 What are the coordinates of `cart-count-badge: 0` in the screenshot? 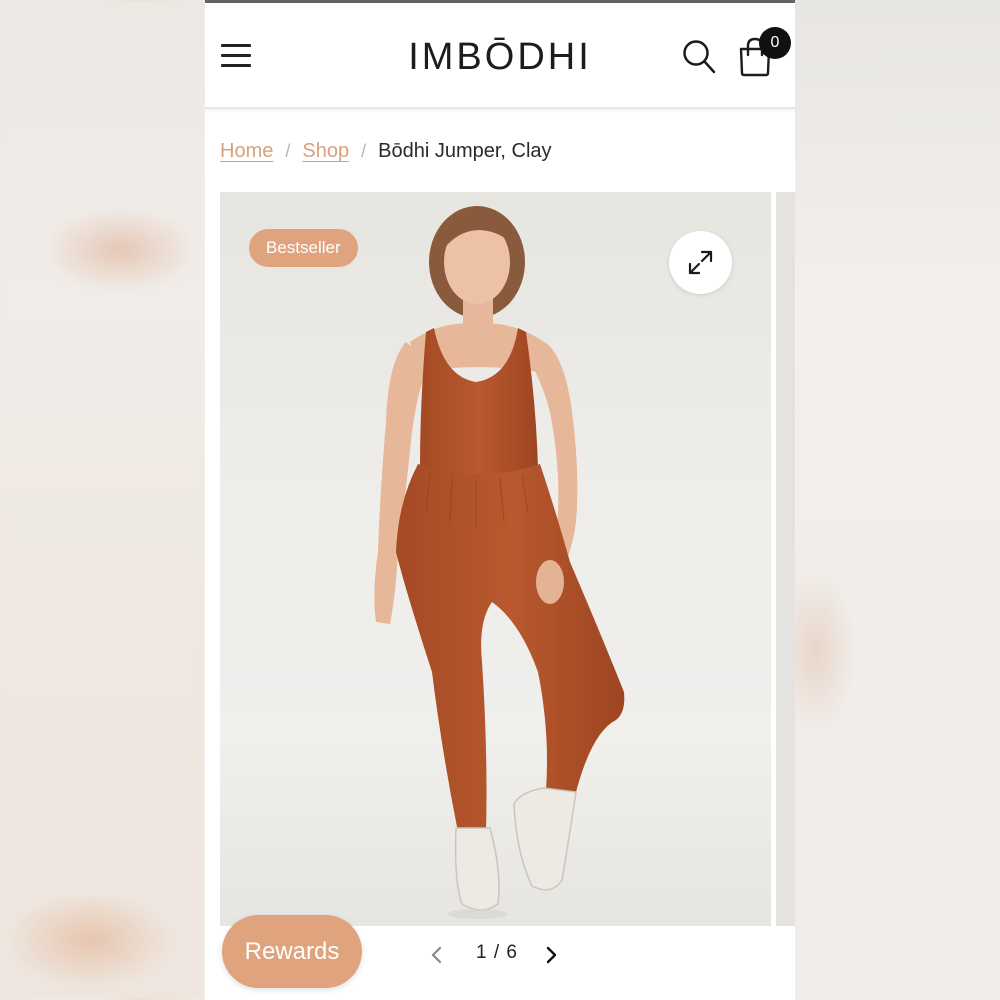 It's located at (775, 43).